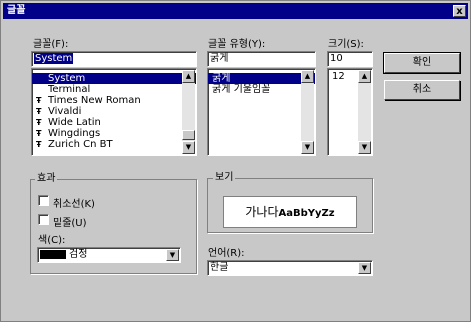 This screenshot has height=322, width=471. What do you see at coordinates (51, 44) in the screenshot?
I see `font-label: 글꼴(F):` at bounding box center [51, 44].